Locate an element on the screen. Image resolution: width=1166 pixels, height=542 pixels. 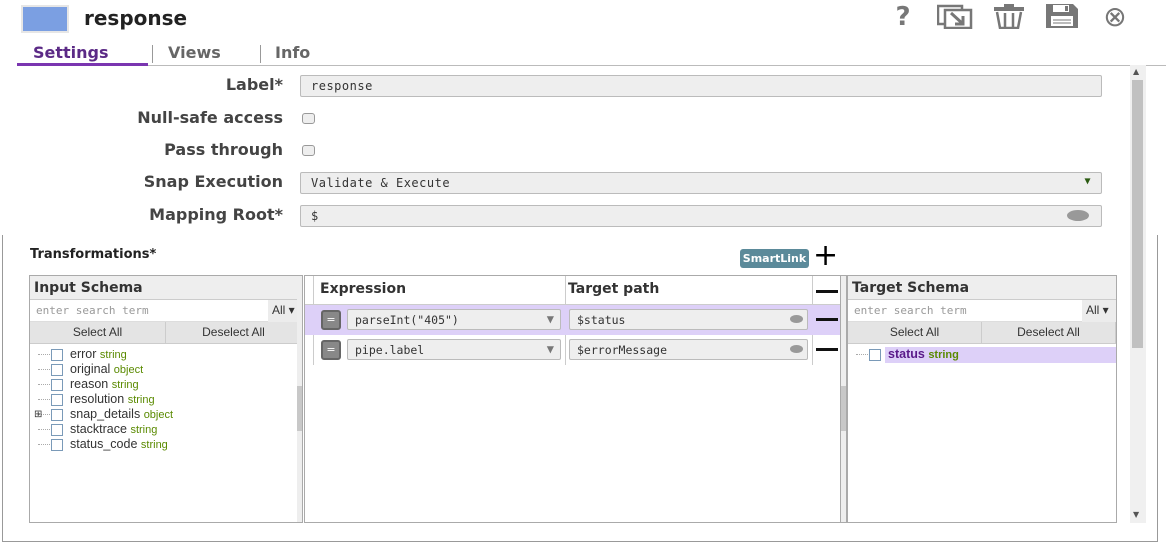
item-name: snap_details is located at coordinates (105, 414).